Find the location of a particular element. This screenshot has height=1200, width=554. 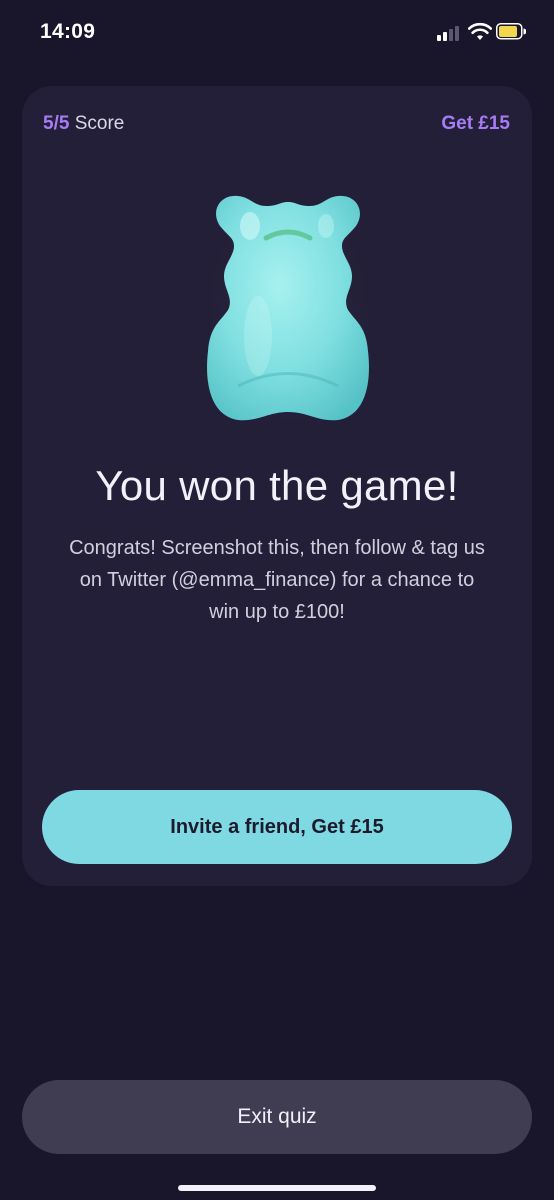

status-bar: 14:09 is located at coordinates (277, 30).